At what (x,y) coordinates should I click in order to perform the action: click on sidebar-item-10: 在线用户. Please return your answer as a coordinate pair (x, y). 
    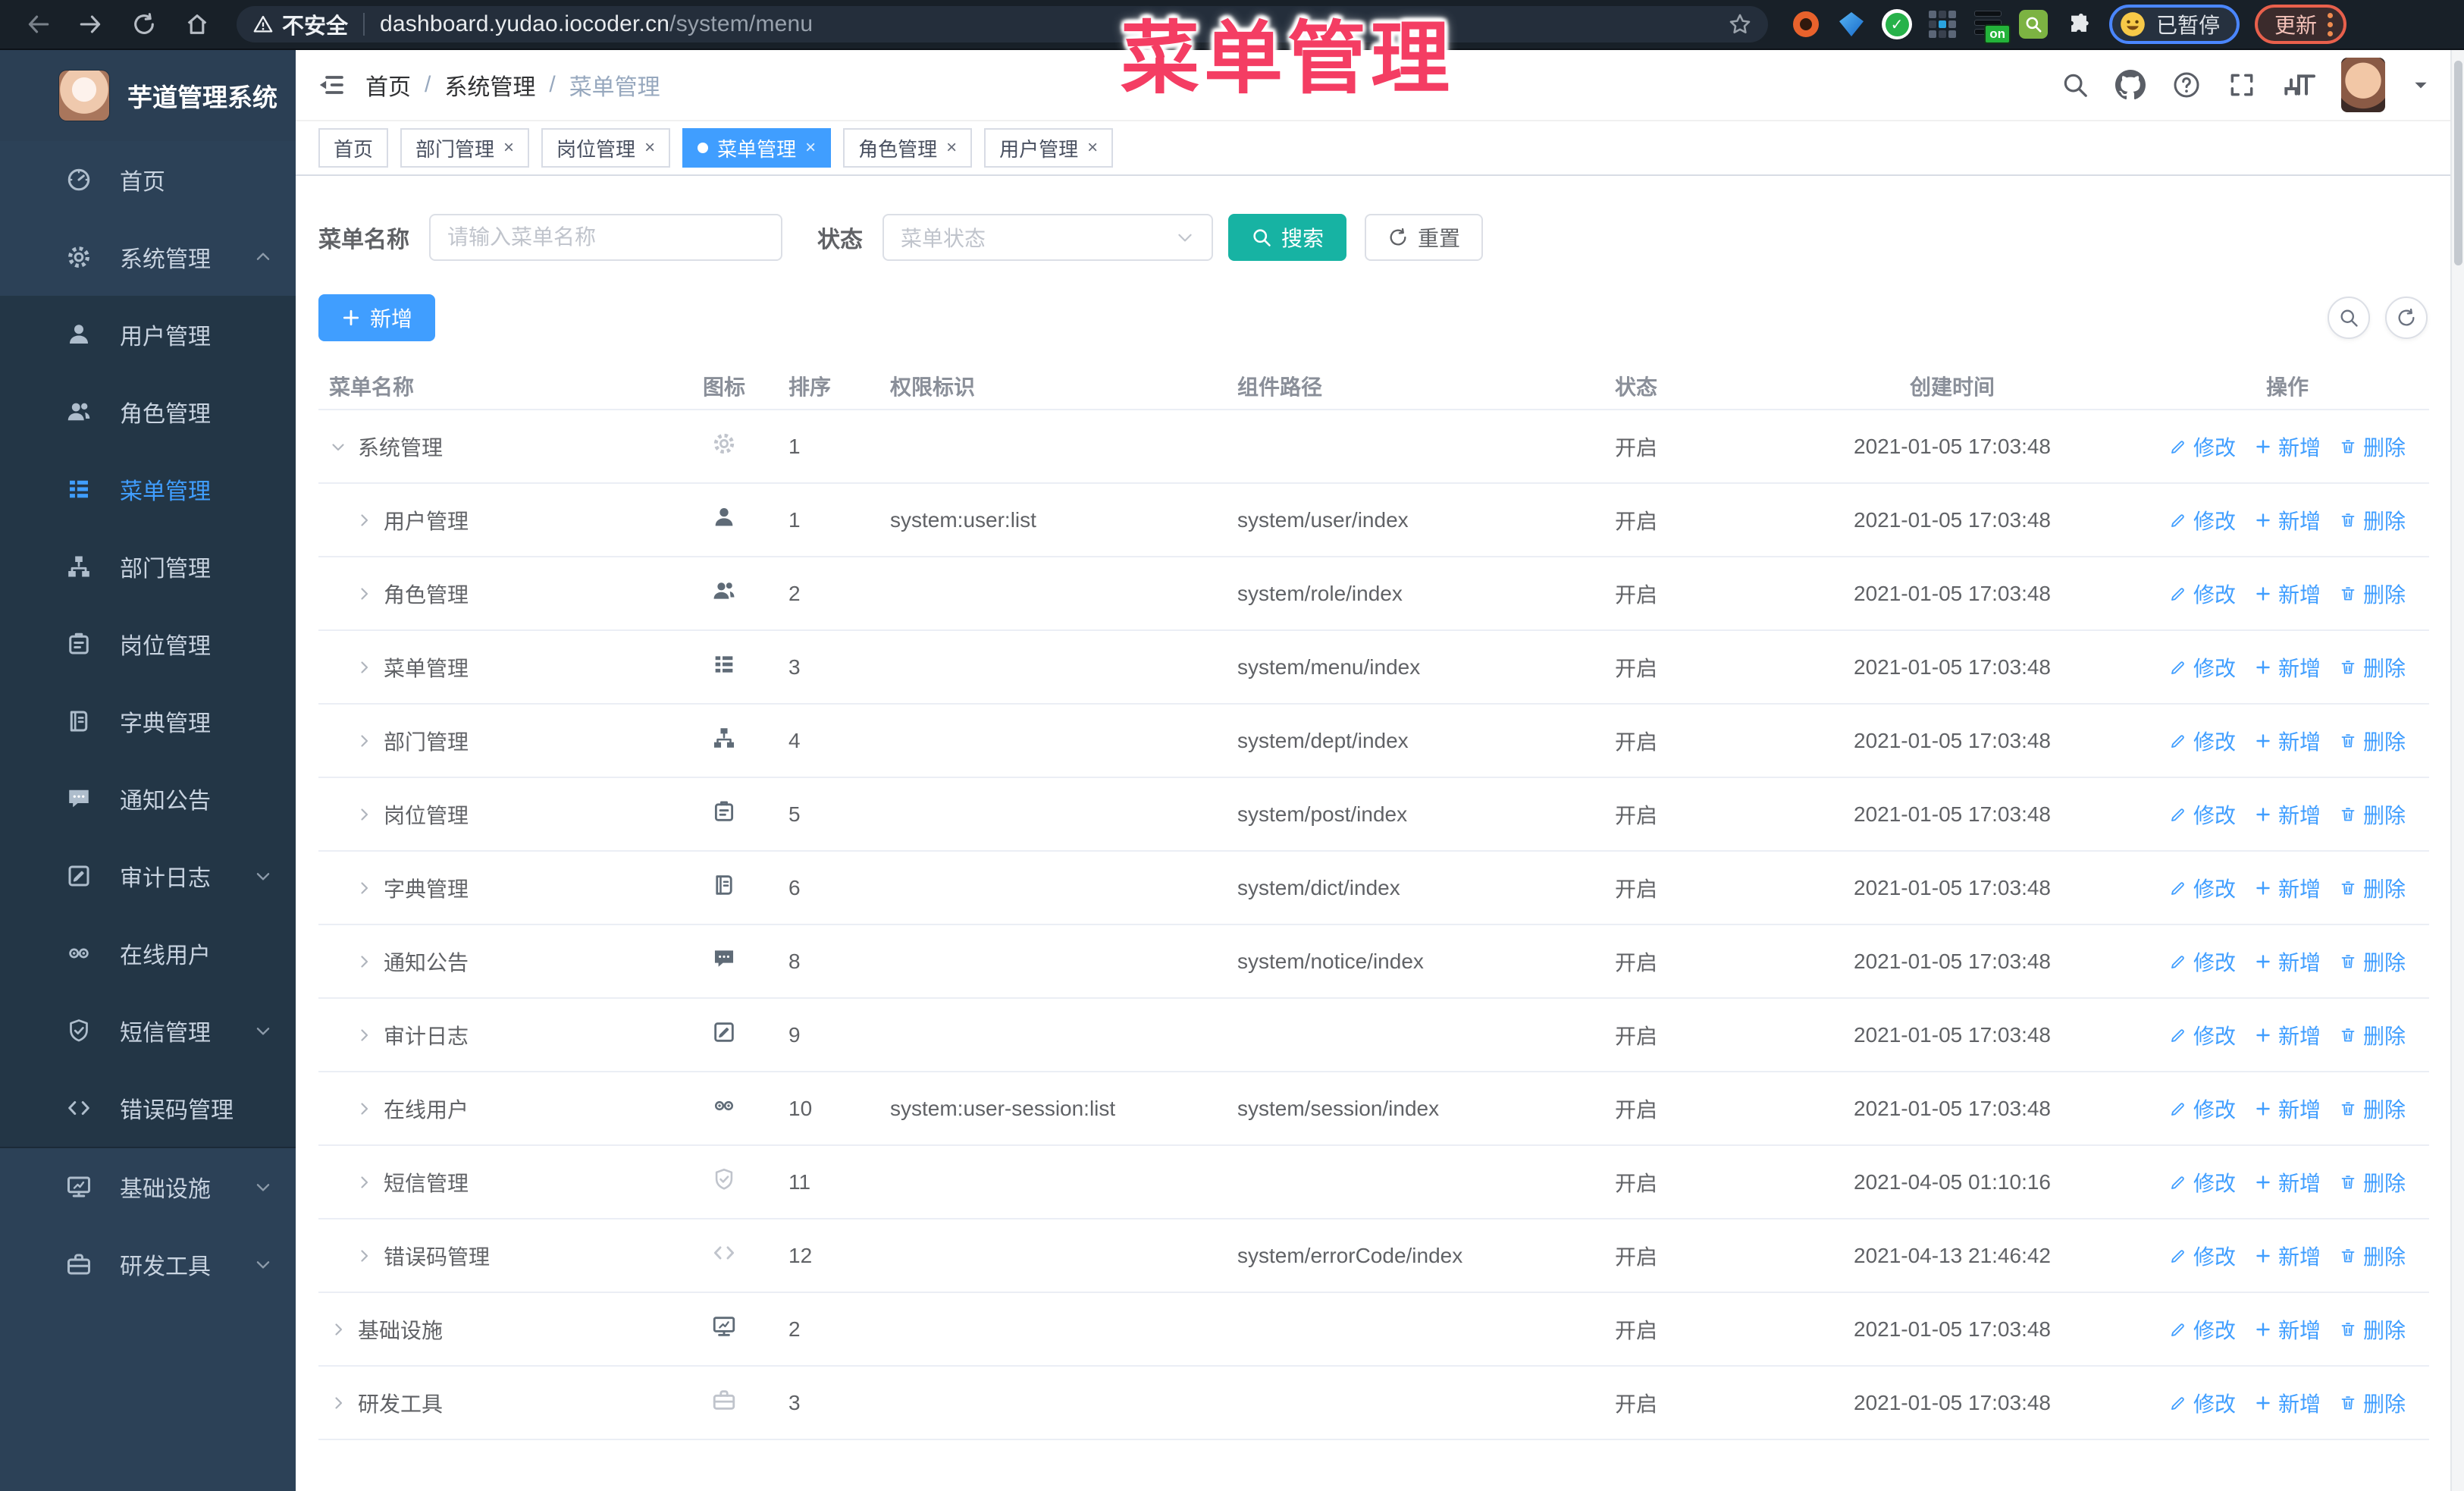
    Looking at the image, I should click on (148, 953).